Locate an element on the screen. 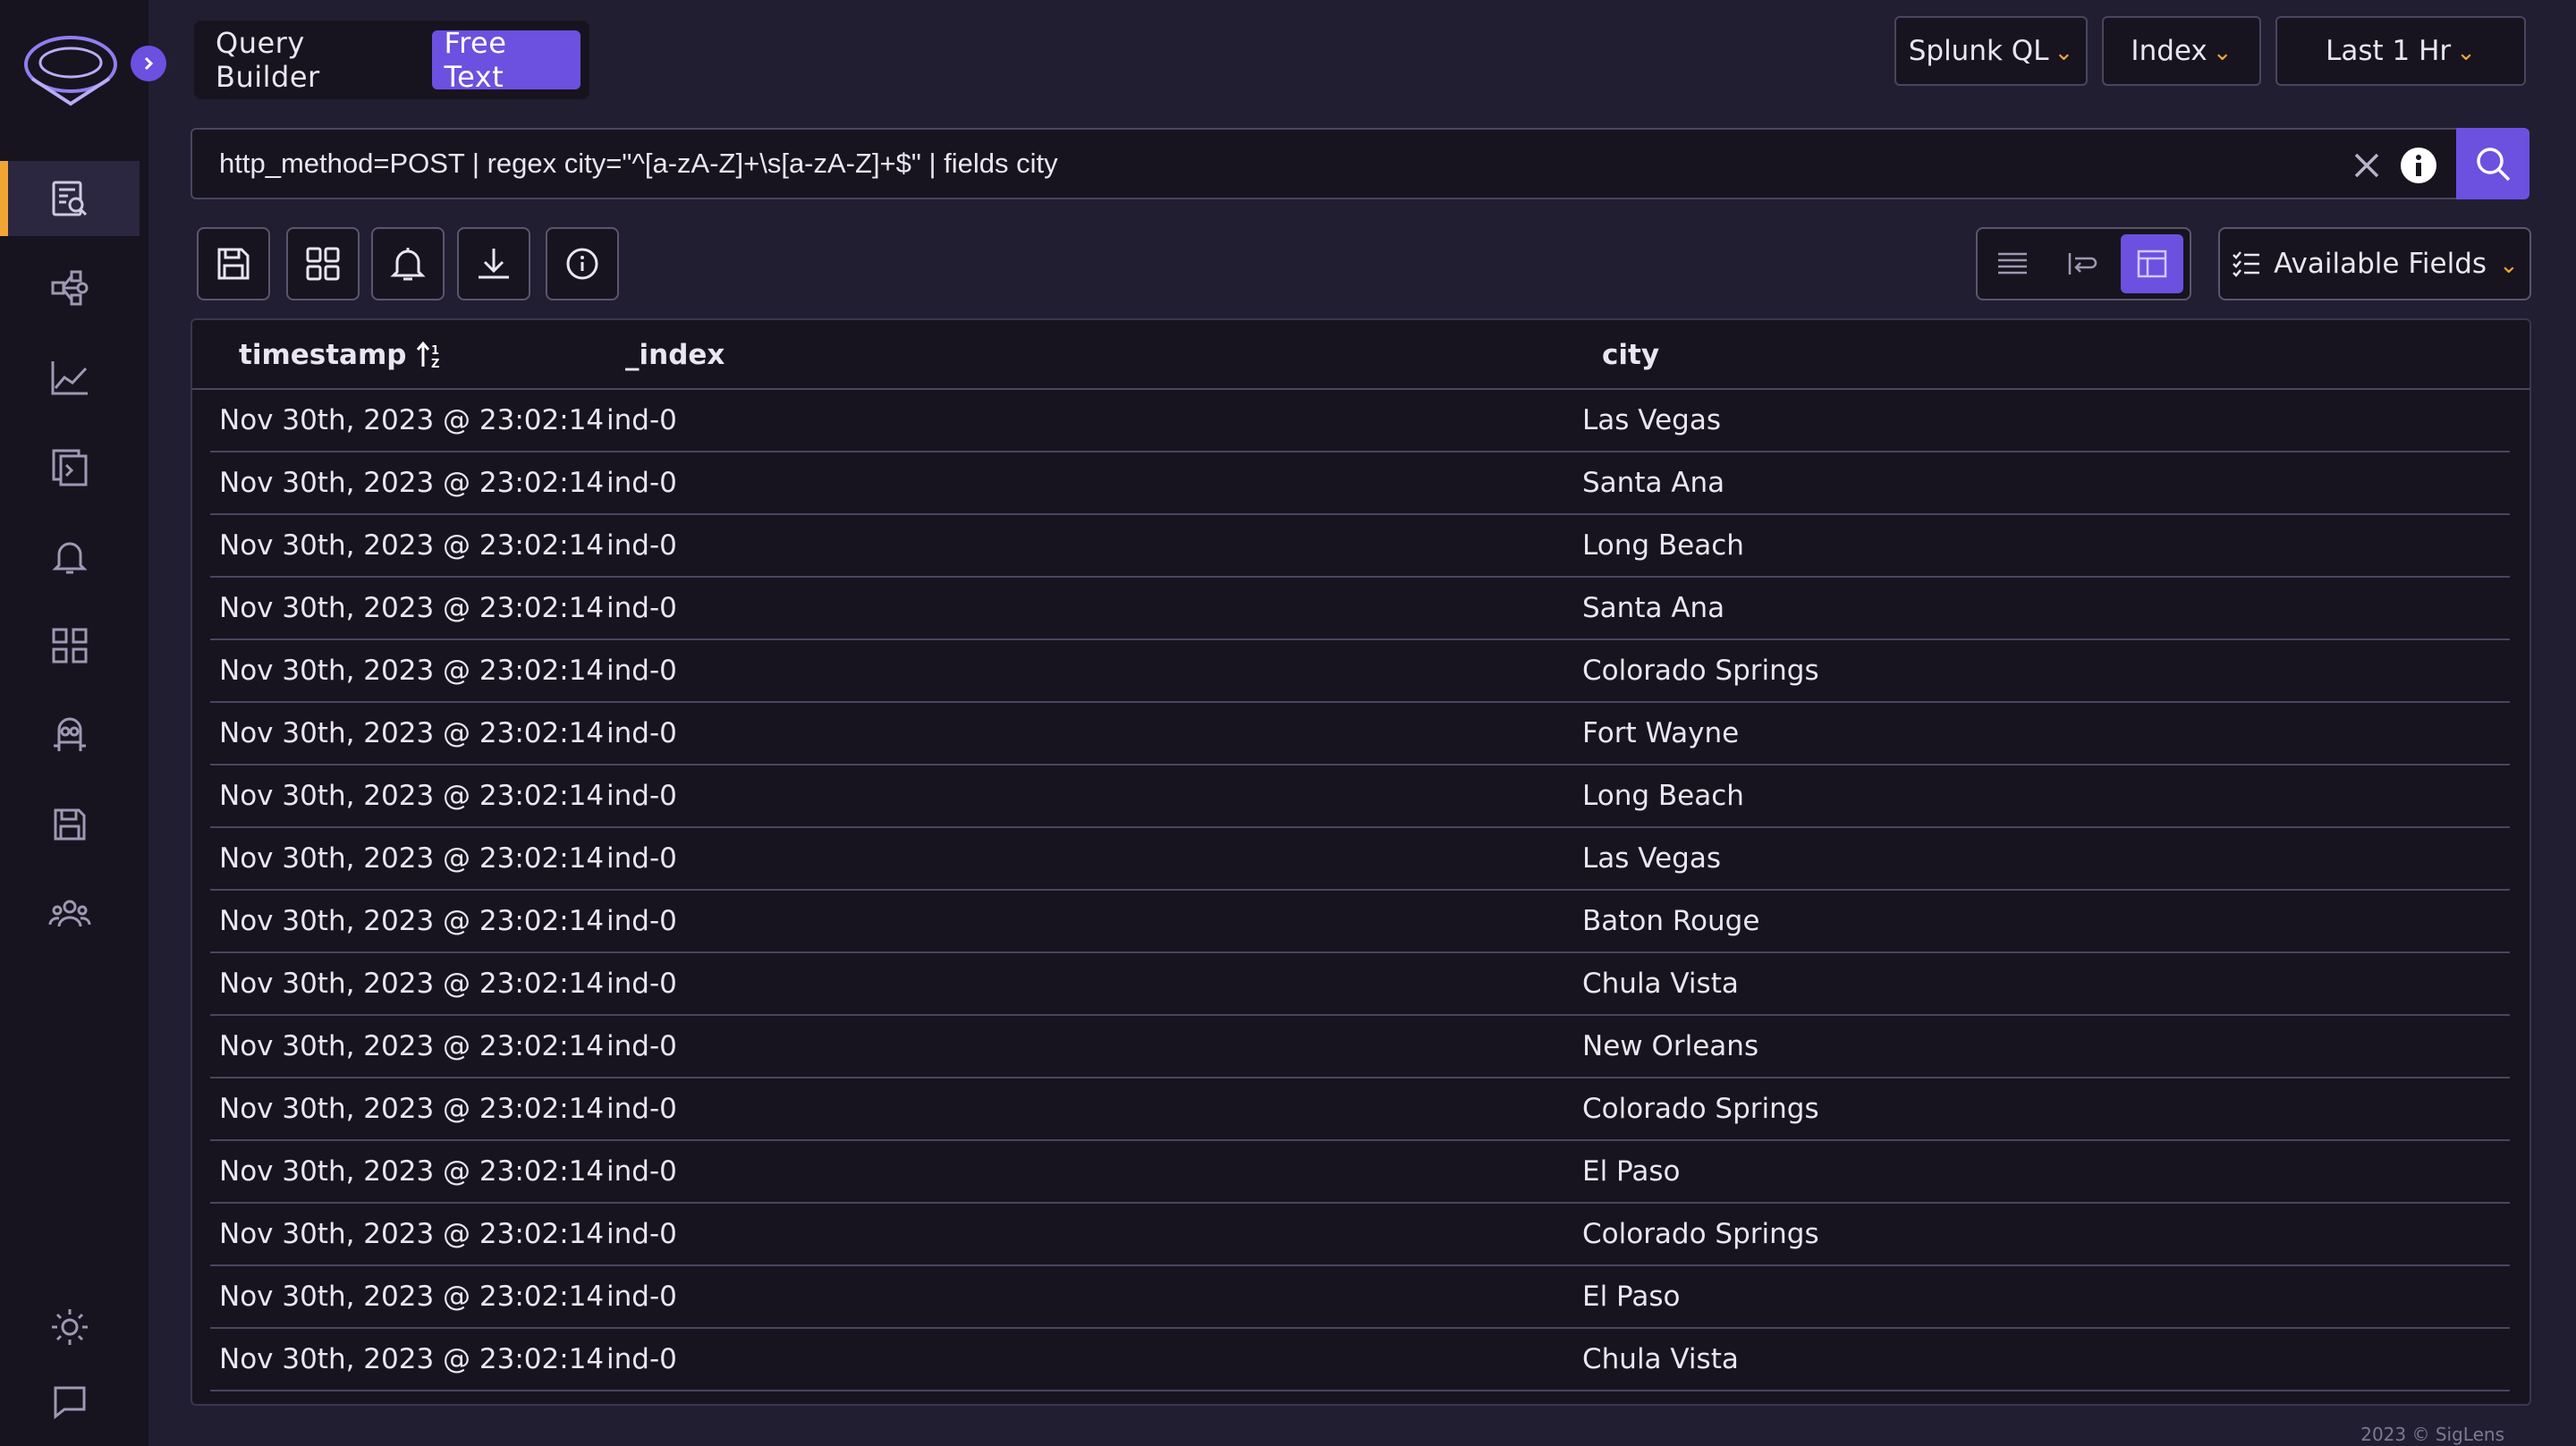  index-dropdown: Index ⌄ is located at coordinates (2181, 51).